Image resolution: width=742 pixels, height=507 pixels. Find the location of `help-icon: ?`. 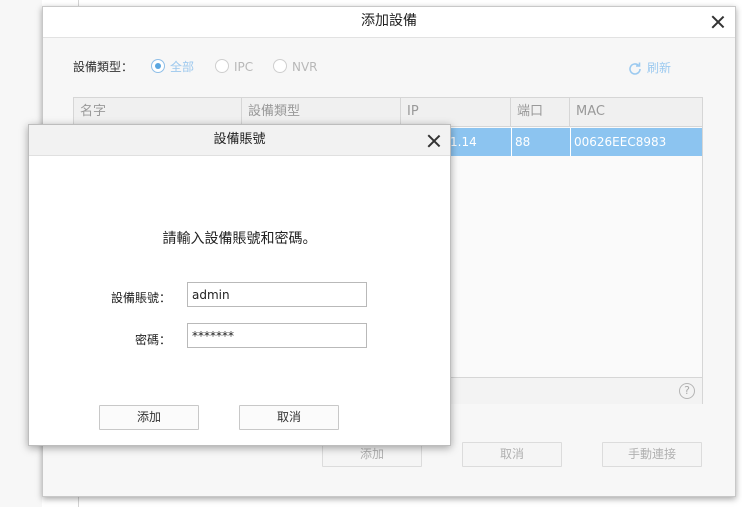

help-icon: ? is located at coordinates (687, 391).